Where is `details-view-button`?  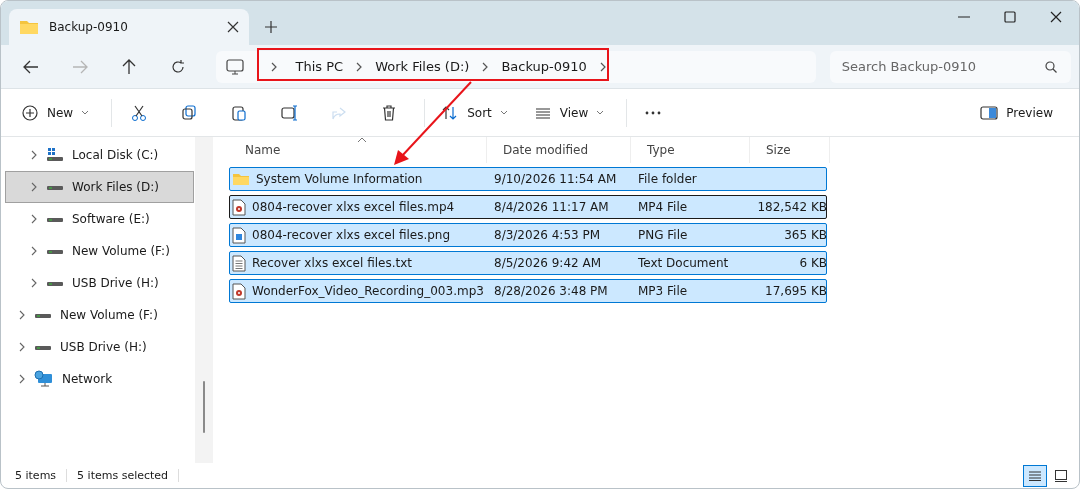
details-view-button is located at coordinates (1035, 475).